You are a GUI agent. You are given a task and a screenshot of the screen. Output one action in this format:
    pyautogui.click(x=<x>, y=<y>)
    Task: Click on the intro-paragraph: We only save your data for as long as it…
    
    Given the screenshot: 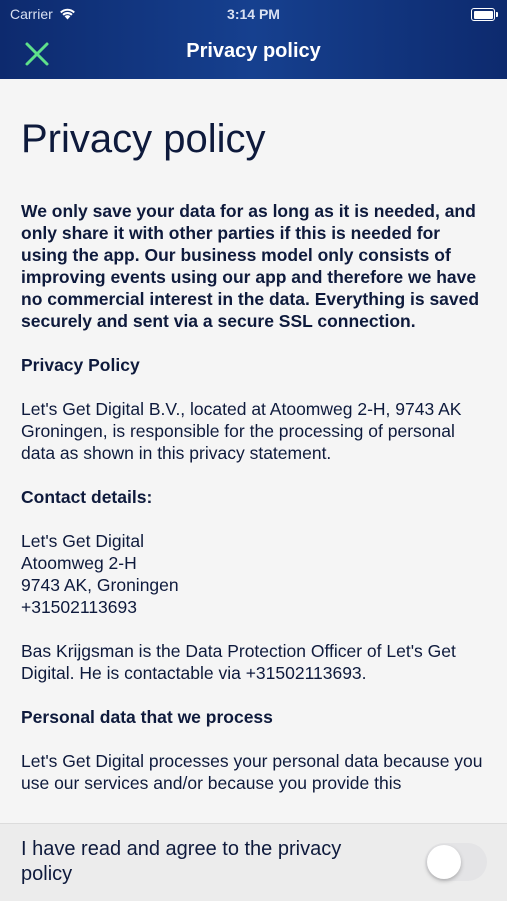 What is the action you would take?
    pyautogui.click(x=250, y=266)
    